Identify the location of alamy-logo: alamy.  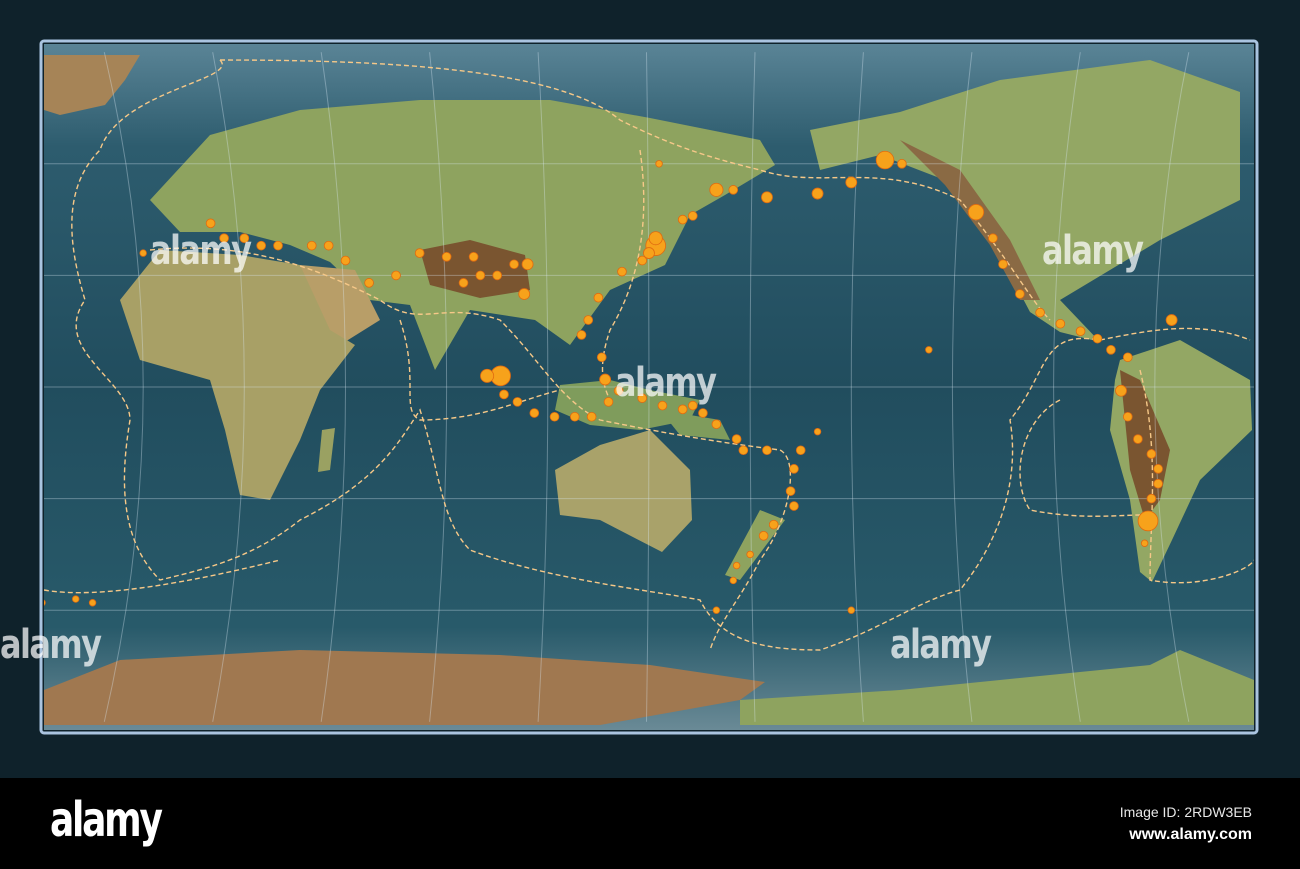
(106, 820).